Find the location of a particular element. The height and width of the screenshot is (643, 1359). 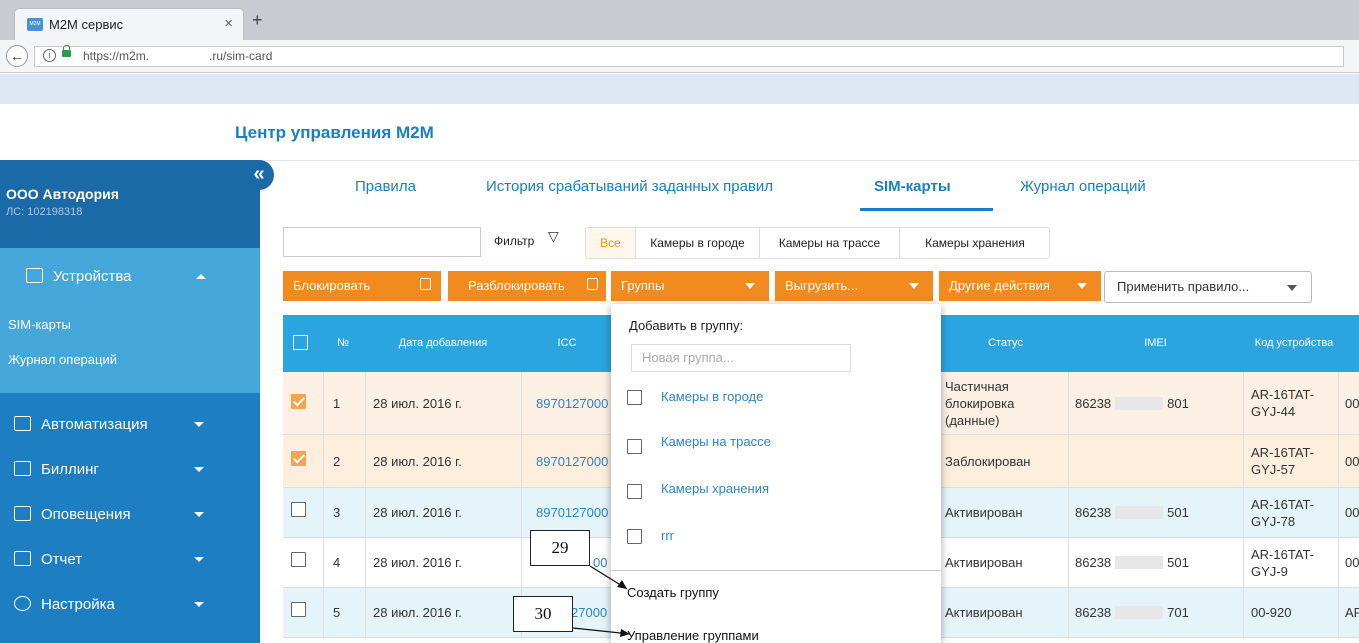

callout-30: 30 is located at coordinates (543, 614).